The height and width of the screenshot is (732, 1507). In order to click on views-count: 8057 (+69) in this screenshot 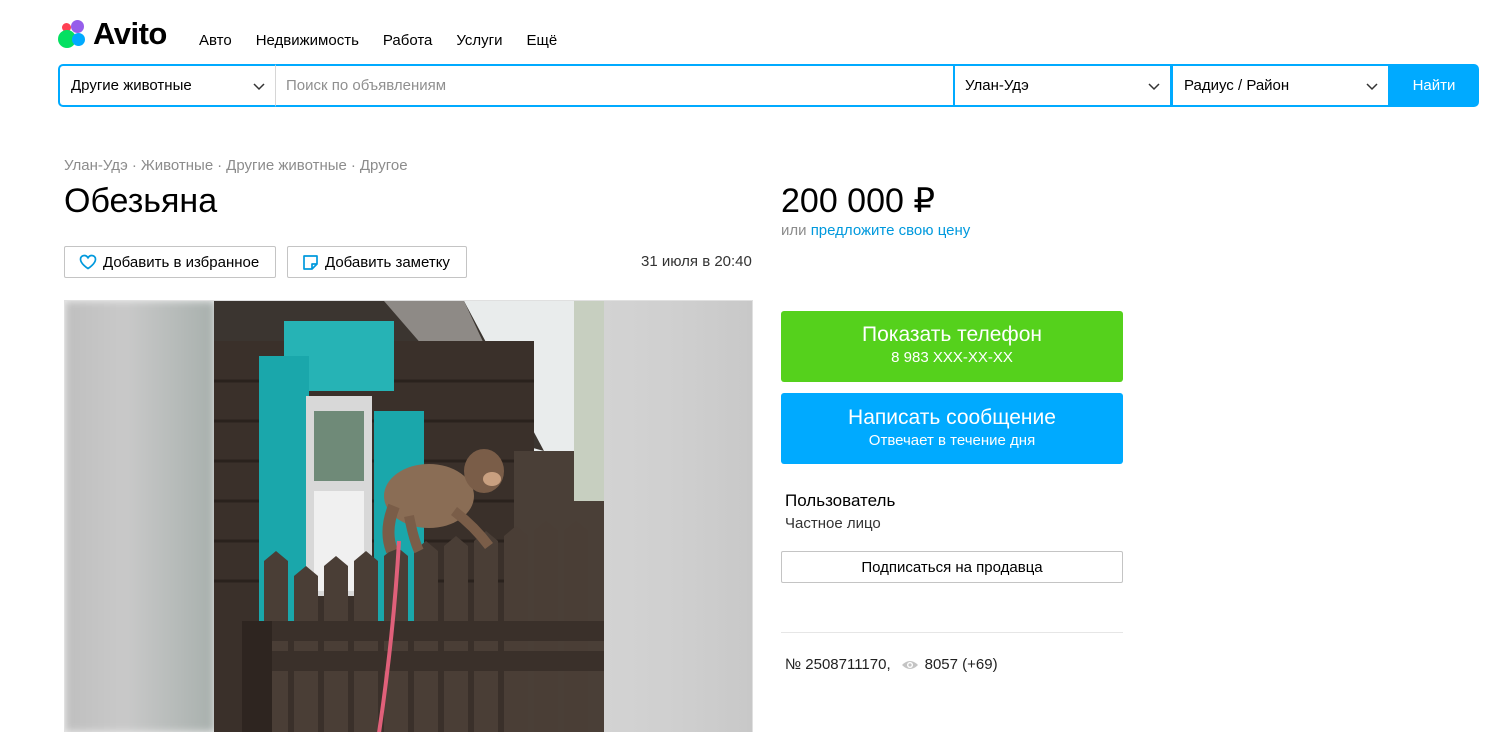, I will do `click(961, 664)`.